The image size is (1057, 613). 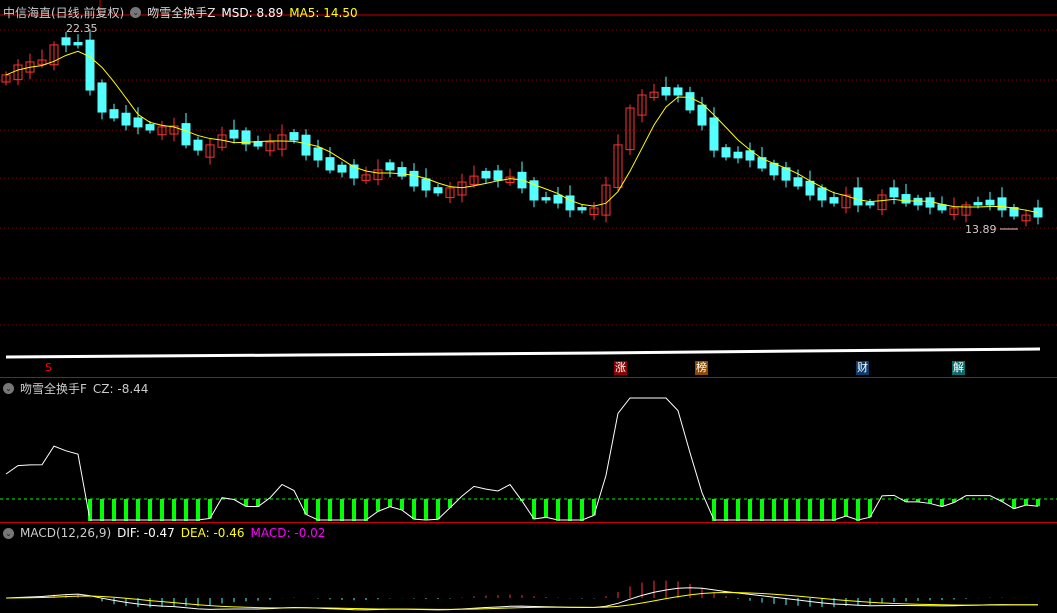 I want to click on macd-title: MACD(12,26,9), so click(x=66, y=533).